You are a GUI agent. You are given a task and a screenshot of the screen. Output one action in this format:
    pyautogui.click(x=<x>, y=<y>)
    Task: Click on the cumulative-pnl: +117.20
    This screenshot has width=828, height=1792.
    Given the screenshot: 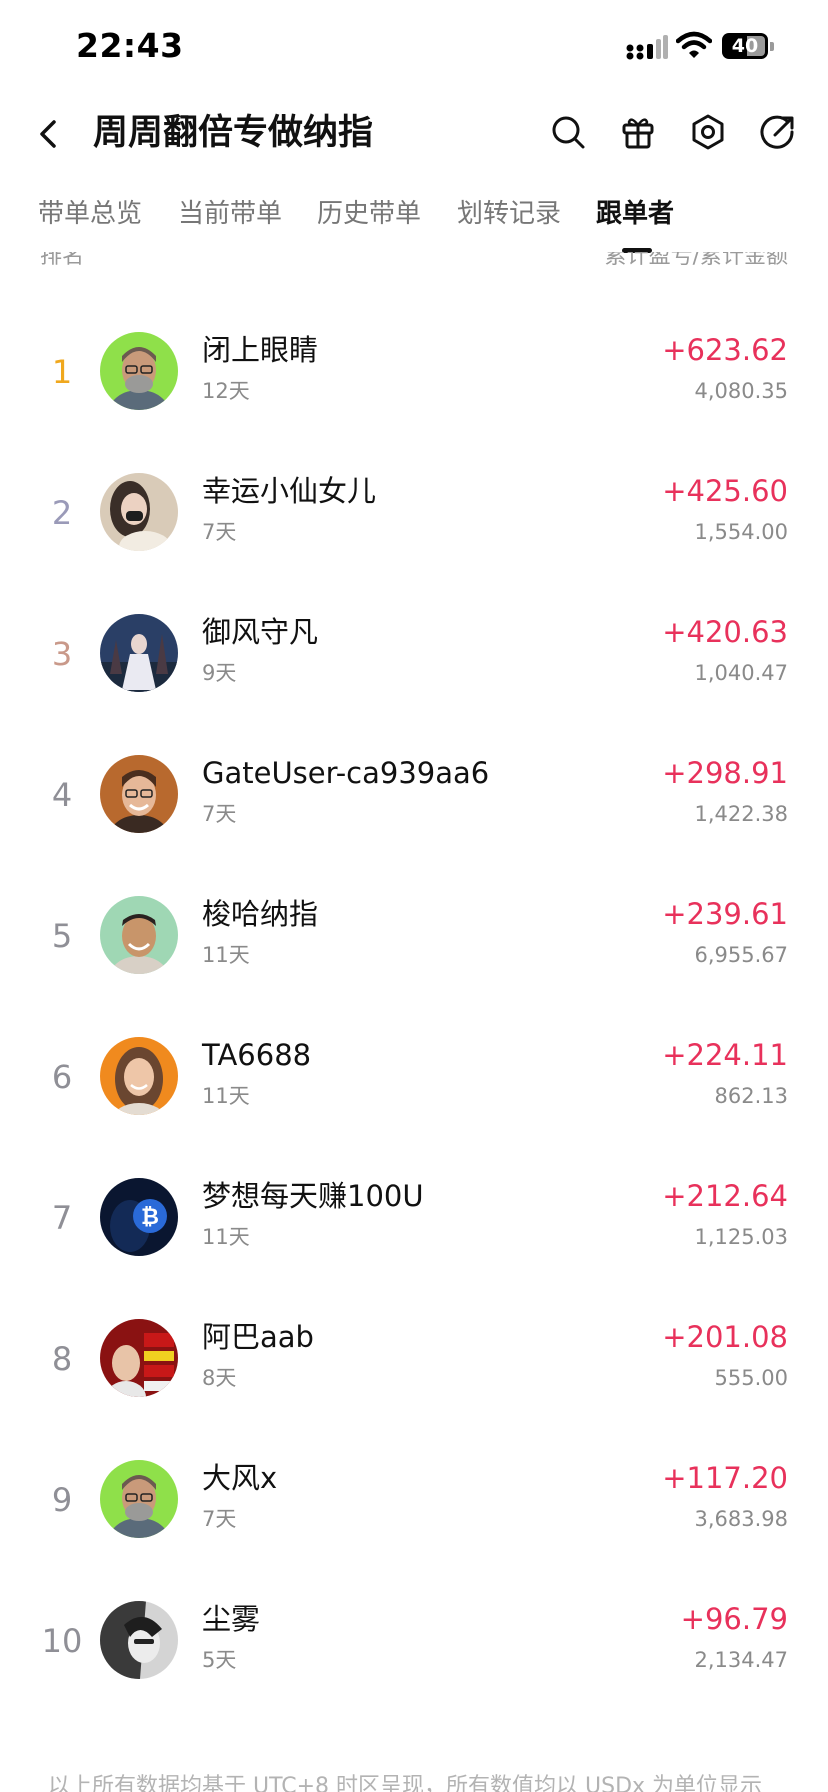 What is the action you would take?
    pyautogui.click(x=725, y=1478)
    